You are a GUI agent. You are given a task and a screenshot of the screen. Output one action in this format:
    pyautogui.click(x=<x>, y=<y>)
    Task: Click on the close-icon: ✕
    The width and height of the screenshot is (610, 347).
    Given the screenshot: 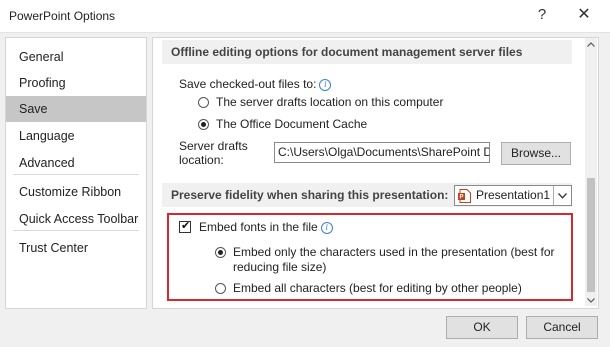 What is the action you would take?
    pyautogui.click(x=584, y=14)
    